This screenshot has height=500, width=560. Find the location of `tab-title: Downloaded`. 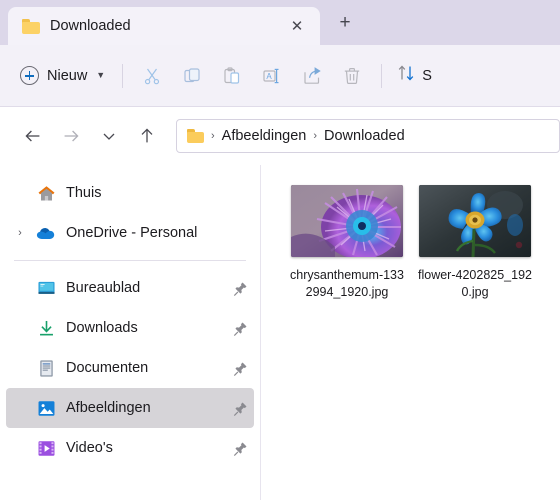

tab-title: Downloaded is located at coordinates (90, 26).